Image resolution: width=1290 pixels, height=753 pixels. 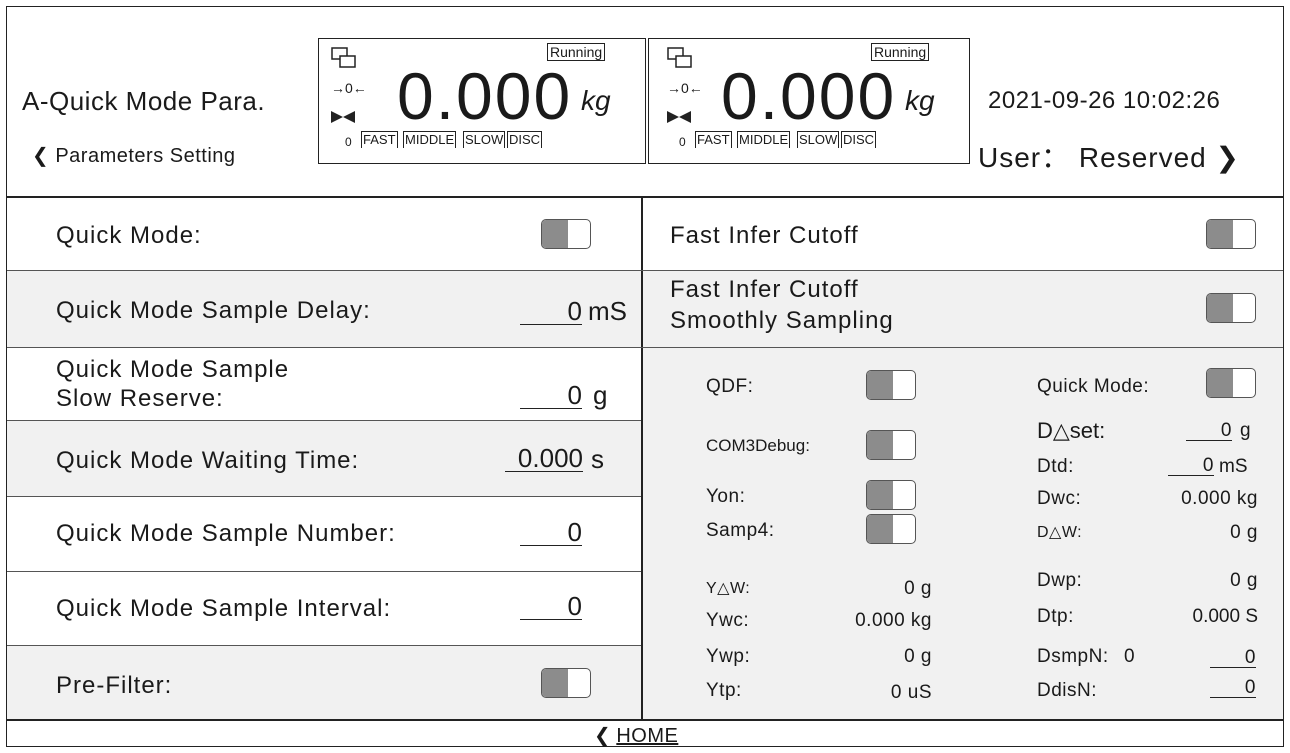 I want to click on dtd-unit: mS, so click(x=1233, y=466).